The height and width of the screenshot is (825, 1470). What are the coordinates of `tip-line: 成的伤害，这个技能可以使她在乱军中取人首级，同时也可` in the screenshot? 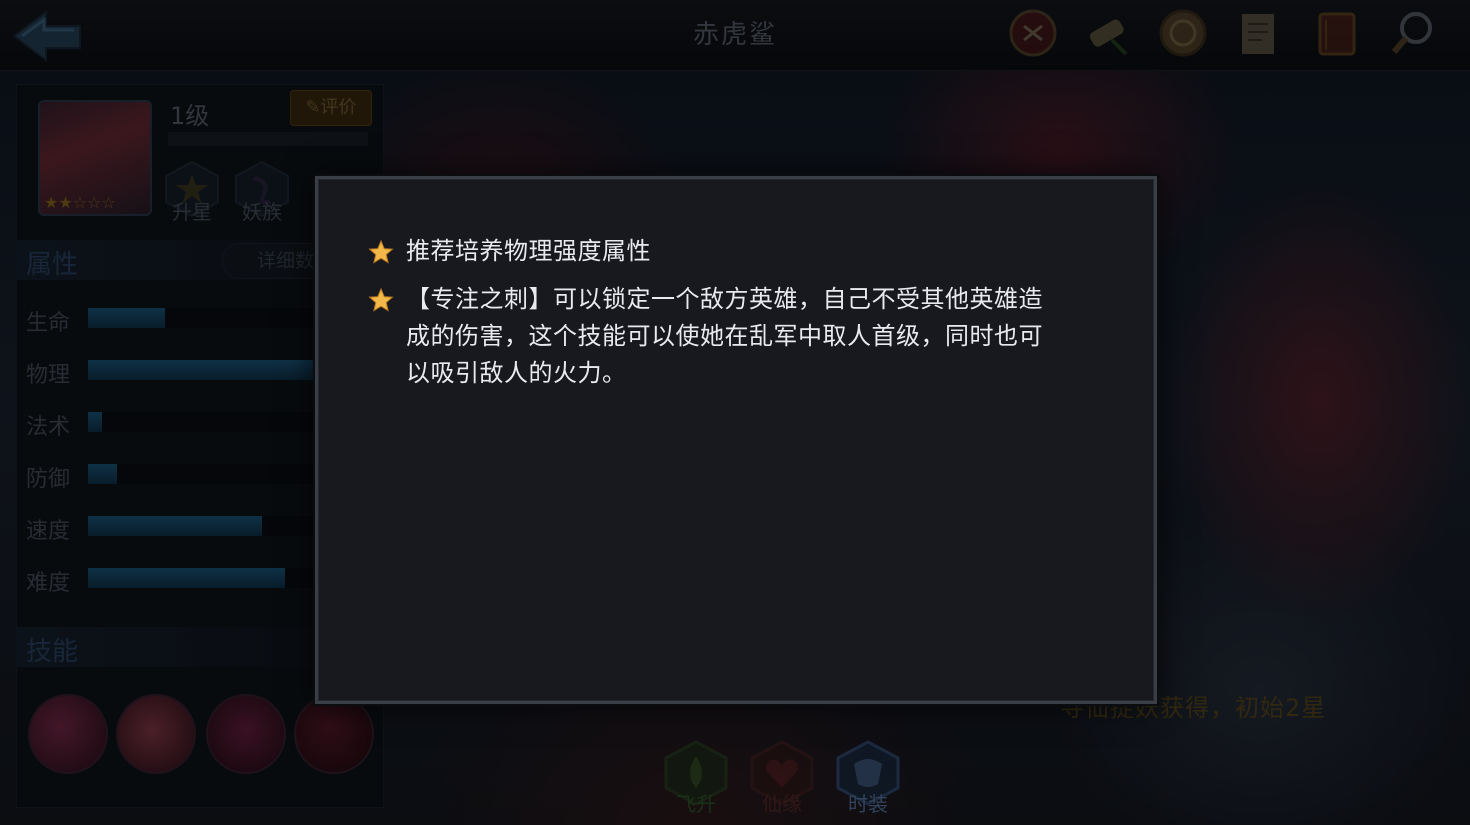 It's located at (724, 336).